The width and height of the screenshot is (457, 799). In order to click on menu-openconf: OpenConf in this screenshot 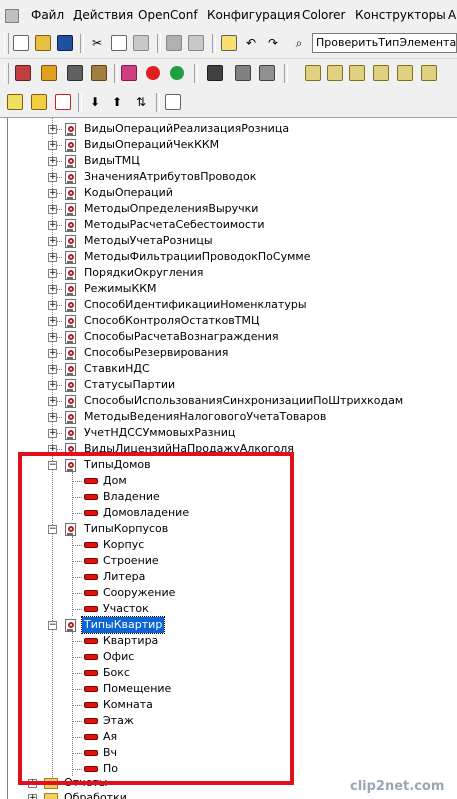, I will do `click(168, 15)`.